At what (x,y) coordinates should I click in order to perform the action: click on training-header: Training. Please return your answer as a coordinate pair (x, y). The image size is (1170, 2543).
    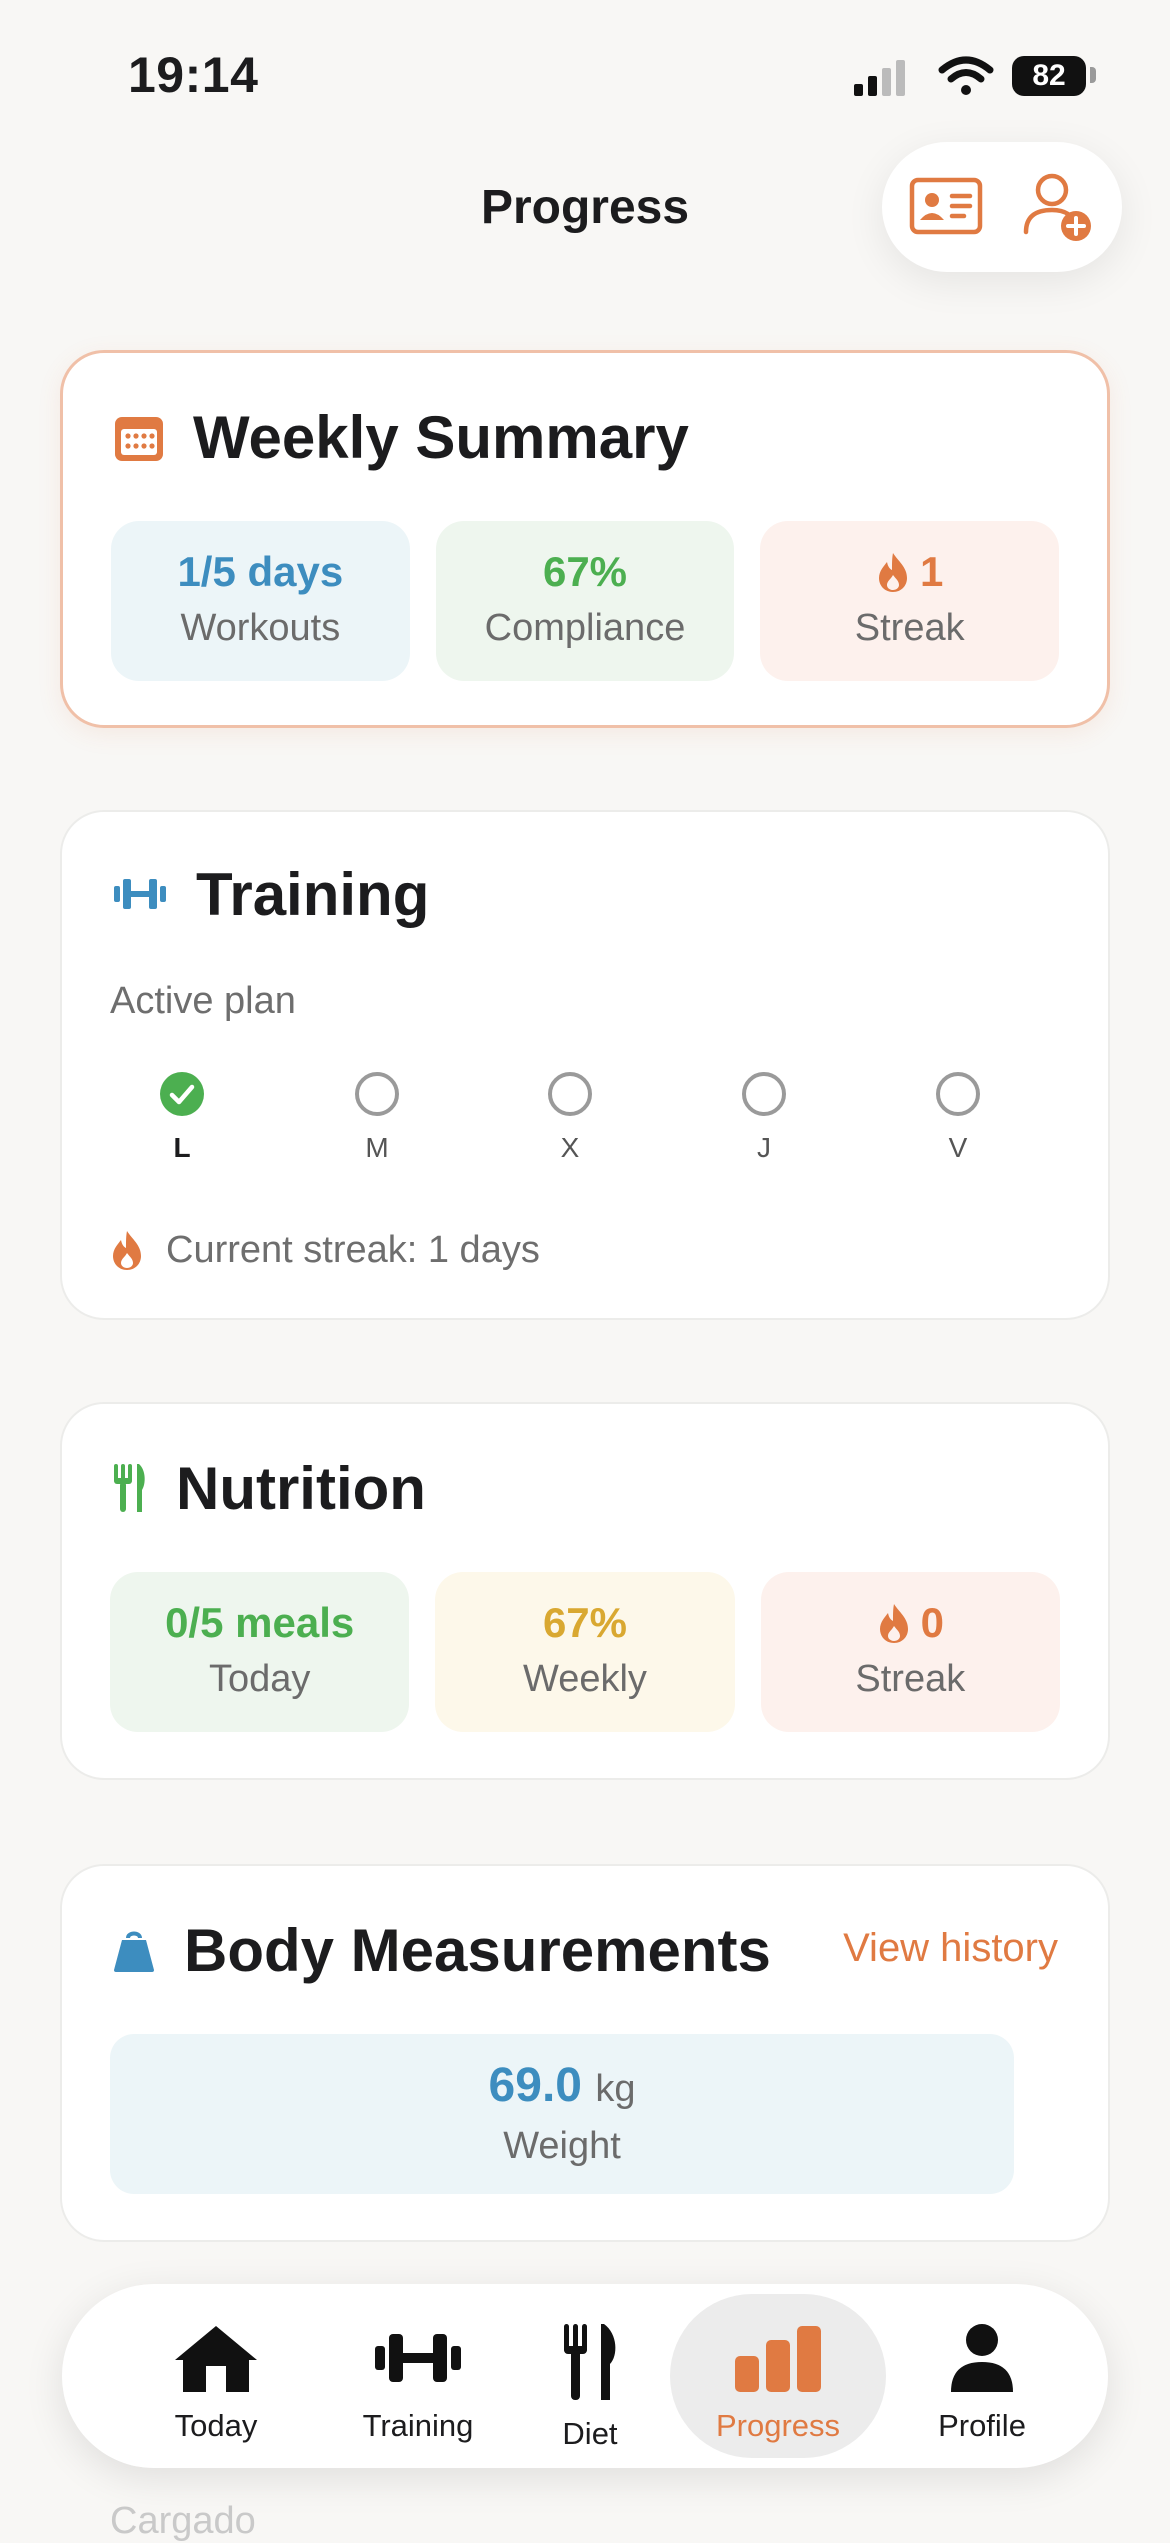
    Looking at the image, I should click on (270, 894).